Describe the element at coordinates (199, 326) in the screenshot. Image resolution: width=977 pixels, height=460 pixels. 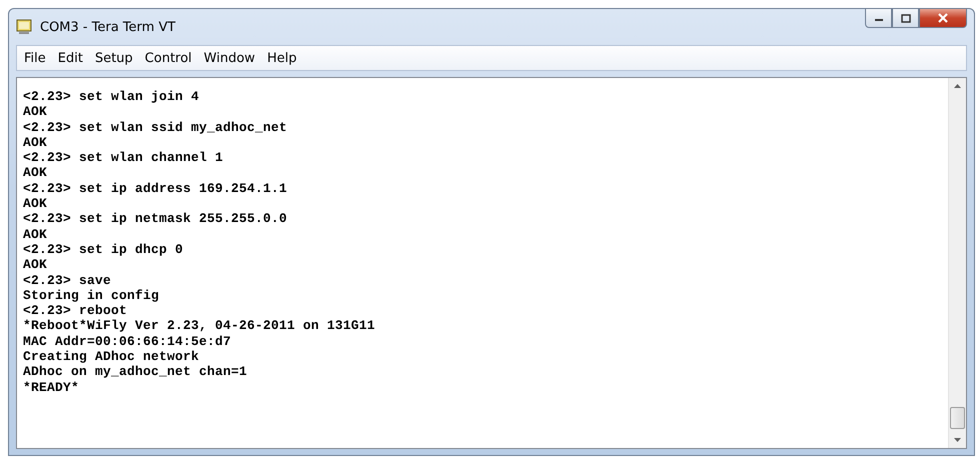
I see `terminal-line: *Reboot*WiFly Ver 2.23, 04-26-2011 on 131G11` at that location.